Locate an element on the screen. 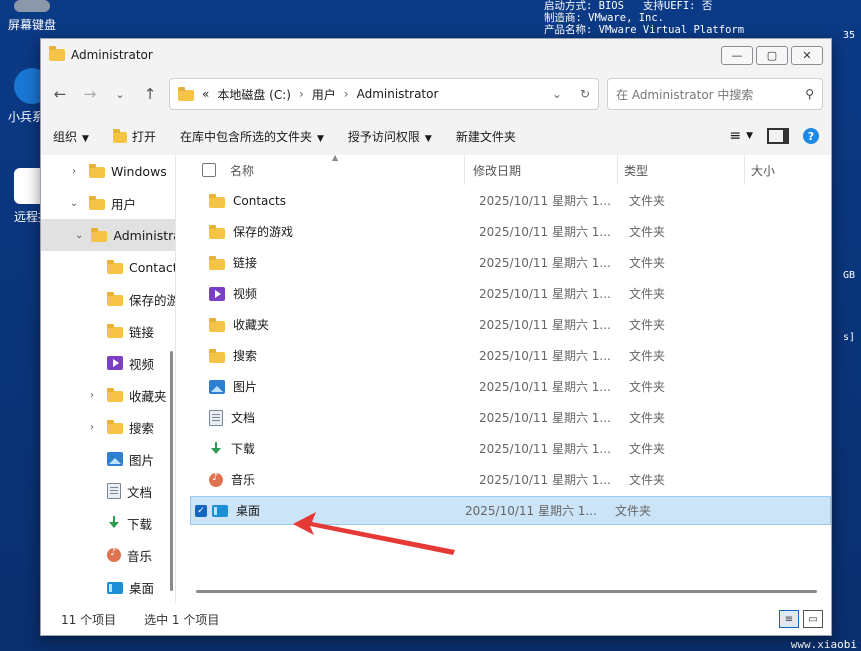 The image size is (861, 651). nav-item: ⌄ Administrator is located at coordinates (108, 235).